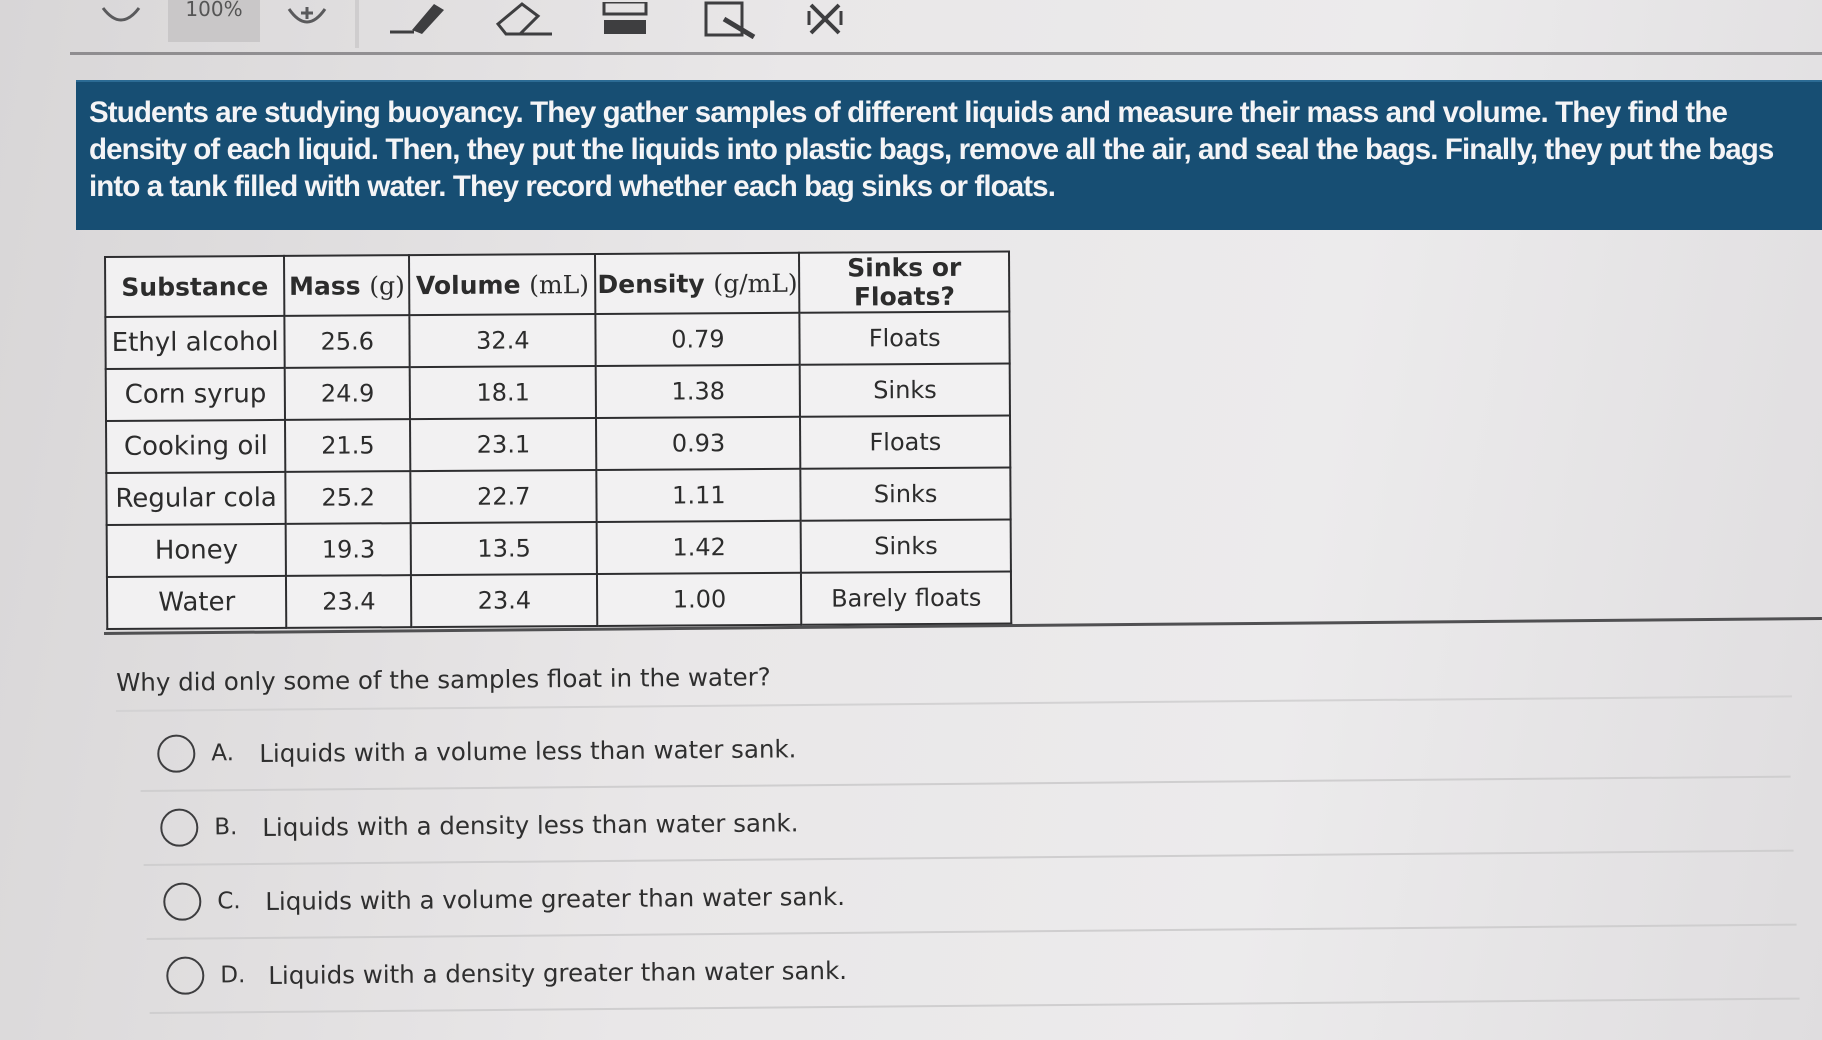 Image resolution: width=1822 pixels, height=1040 pixels. I want to click on header-density-label: Density, so click(655, 283).